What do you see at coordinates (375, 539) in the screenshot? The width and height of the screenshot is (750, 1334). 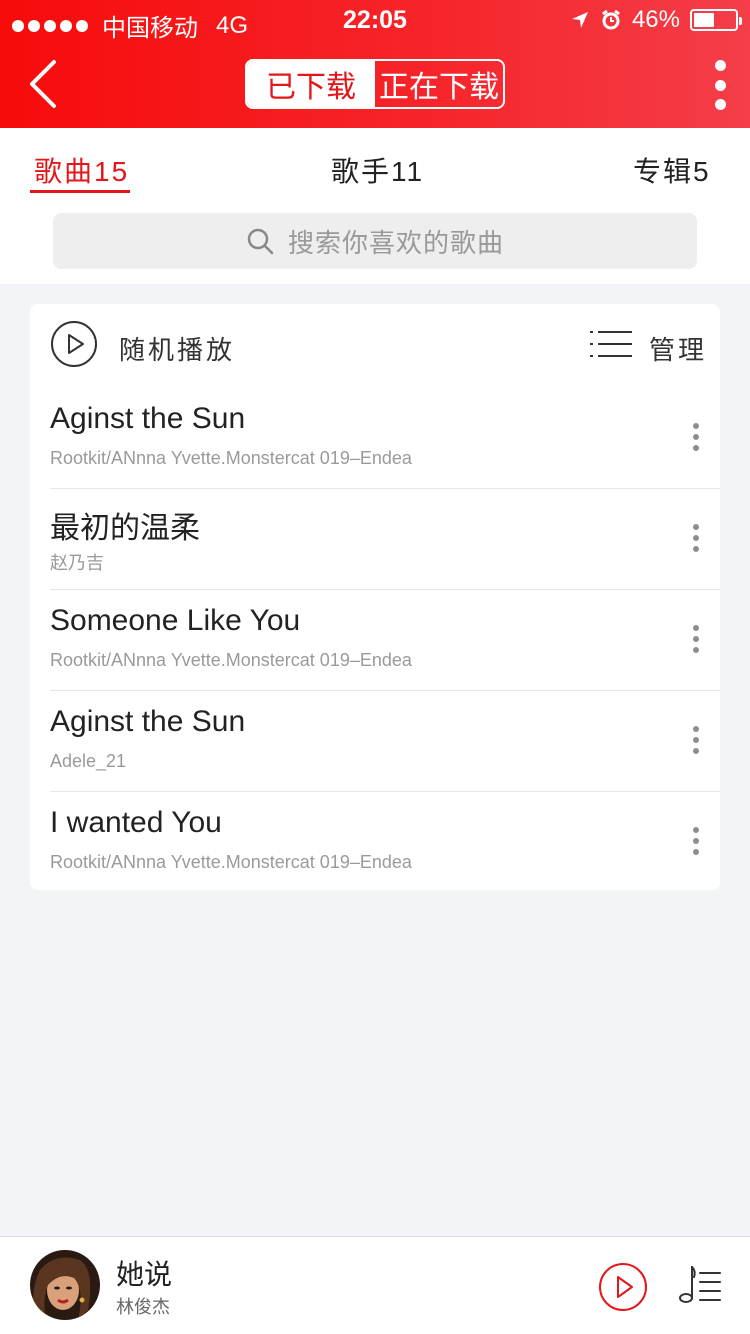 I see `list-item: 最初的温柔 赵乃吉` at bounding box center [375, 539].